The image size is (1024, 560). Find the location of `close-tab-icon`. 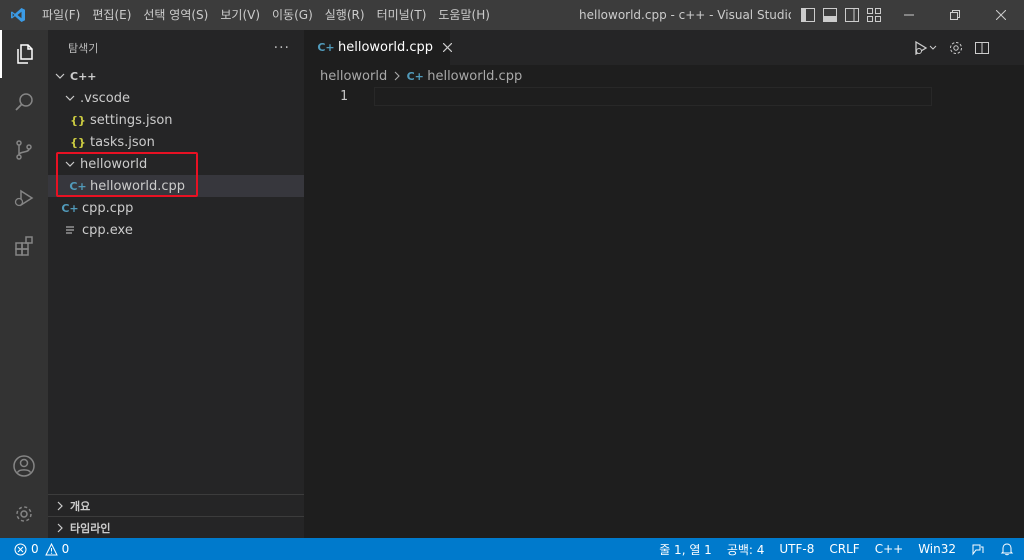

close-tab-icon is located at coordinates (447, 47).